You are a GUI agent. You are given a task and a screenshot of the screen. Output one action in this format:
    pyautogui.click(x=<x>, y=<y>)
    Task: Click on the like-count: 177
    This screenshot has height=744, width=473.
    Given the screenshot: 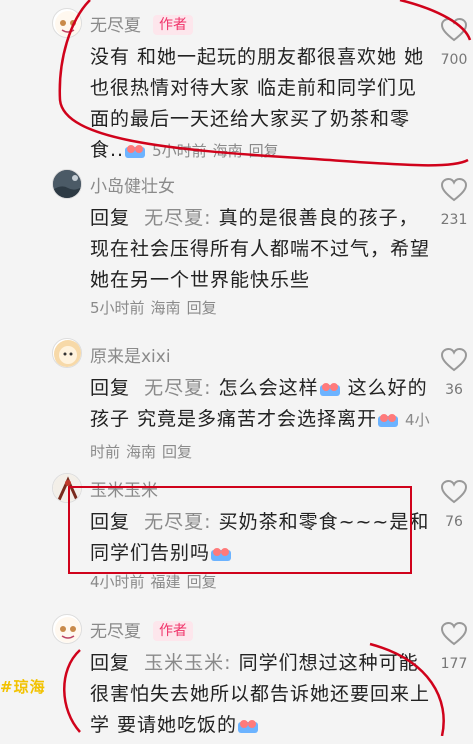 What is the action you would take?
    pyautogui.click(x=454, y=664)
    